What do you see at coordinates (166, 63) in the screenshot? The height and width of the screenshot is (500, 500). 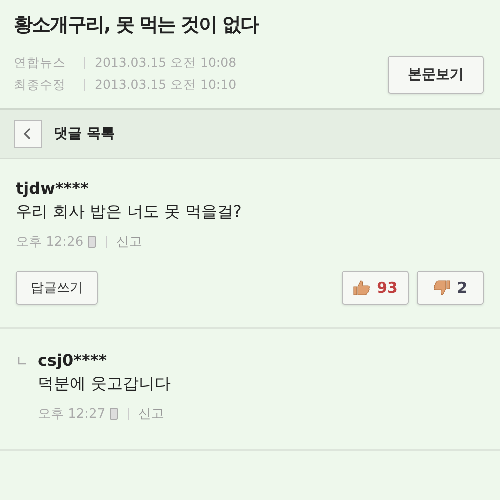 I see `meta-date: 2013.03.15 오전 10:08` at bounding box center [166, 63].